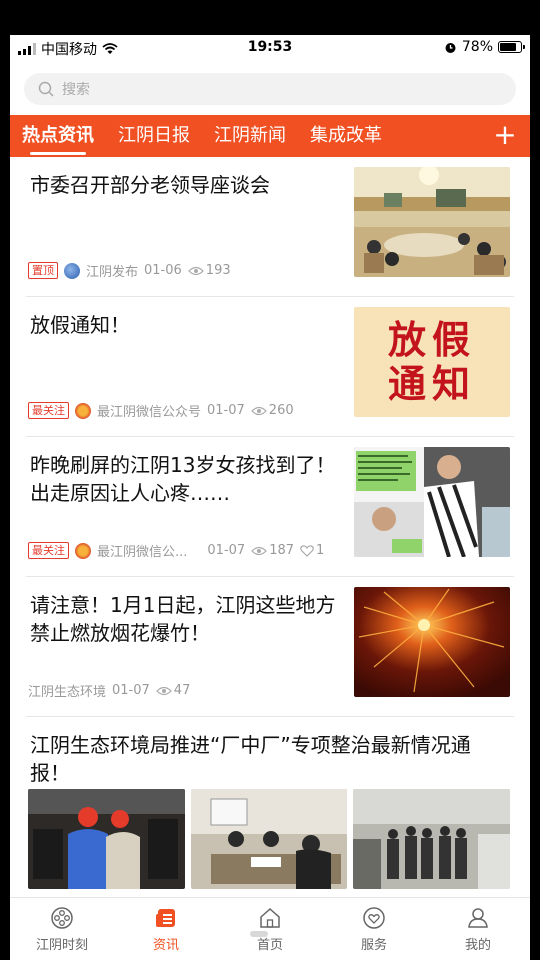 The image size is (540, 960). Describe the element at coordinates (478, 918) in the screenshot. I see `user-icon` at that location.